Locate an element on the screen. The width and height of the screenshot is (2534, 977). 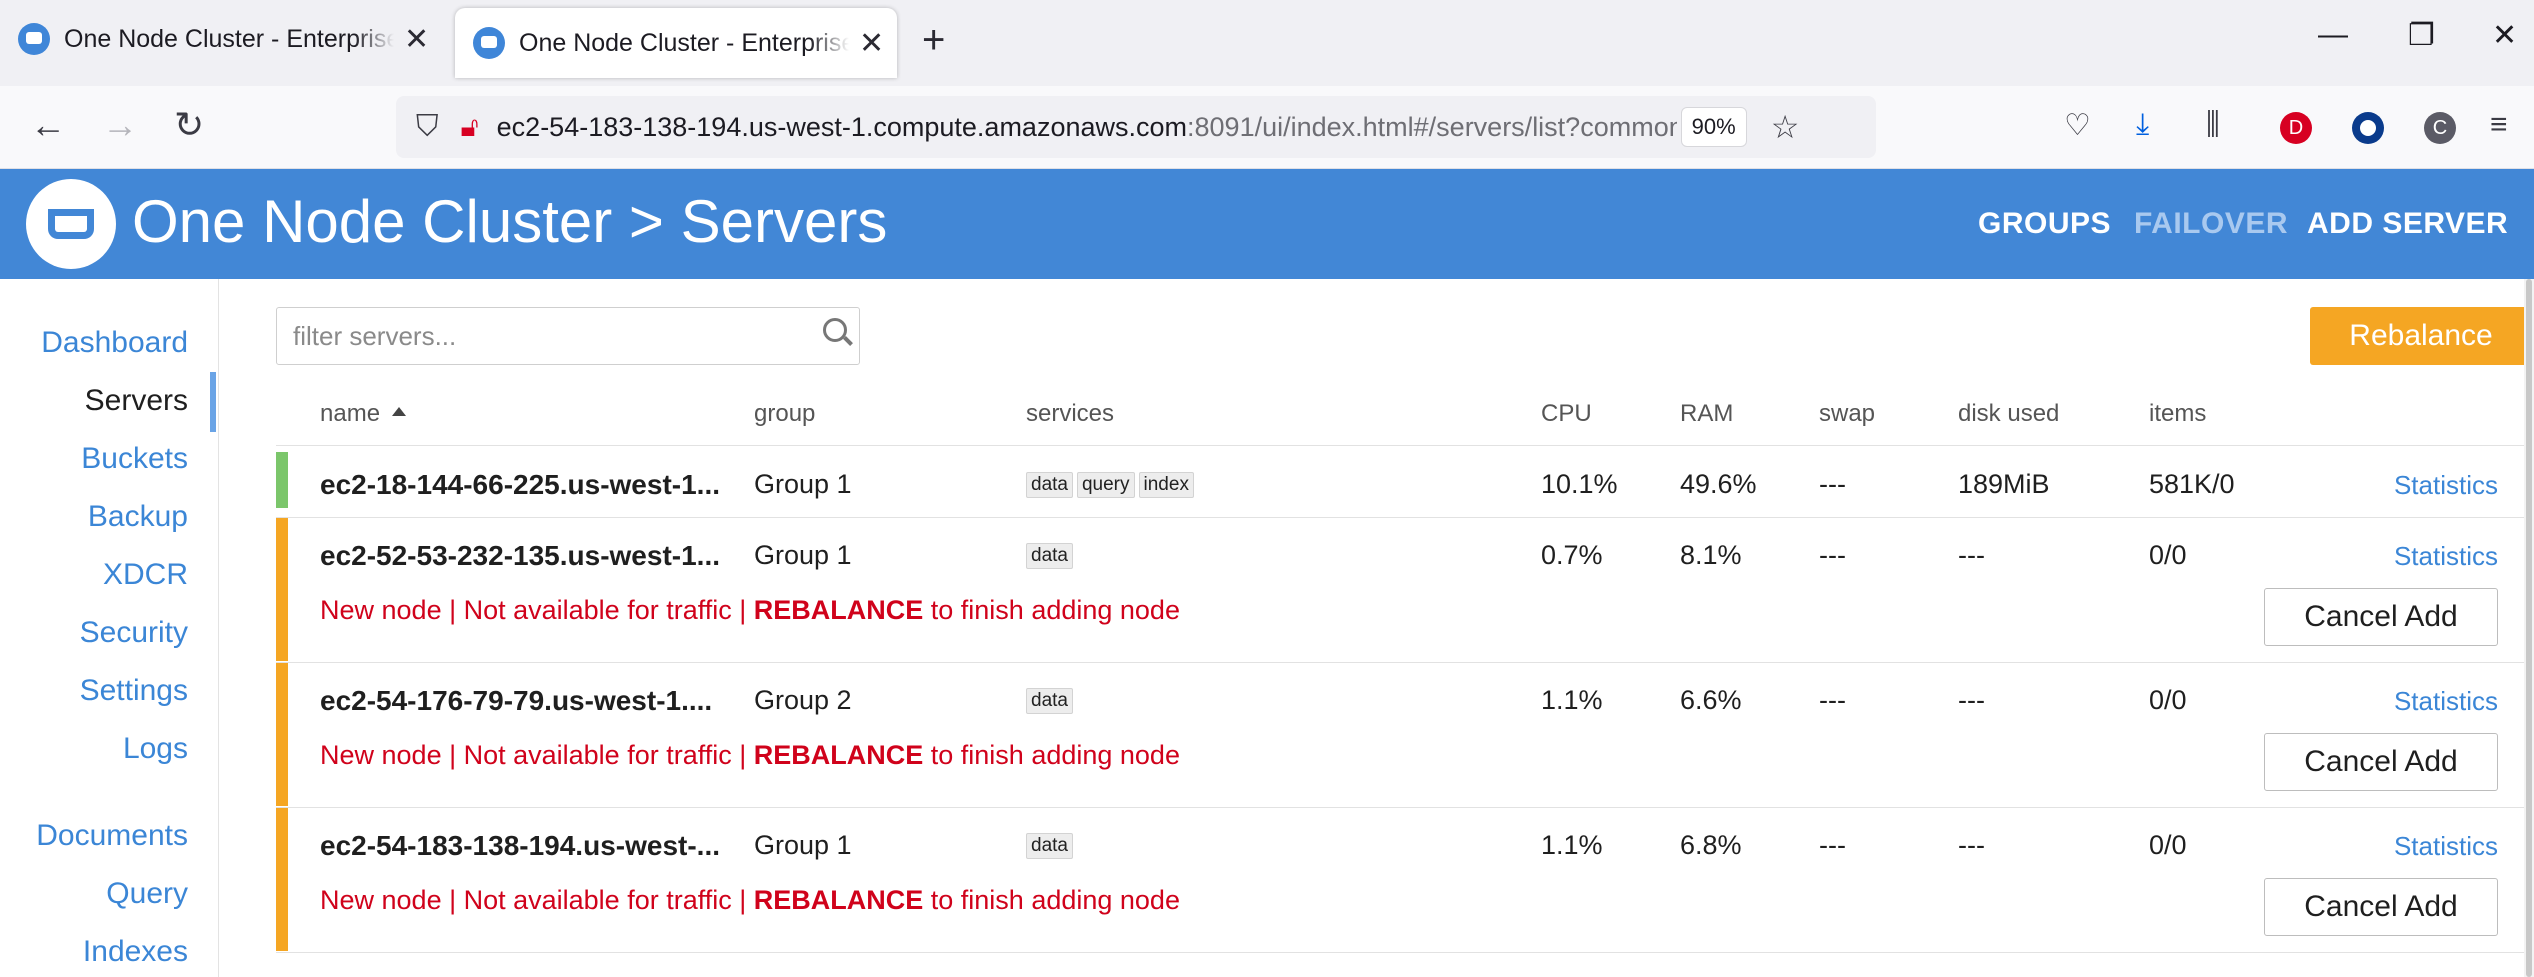
forward-arrow-icon: → is located at coordinates (120, 125).